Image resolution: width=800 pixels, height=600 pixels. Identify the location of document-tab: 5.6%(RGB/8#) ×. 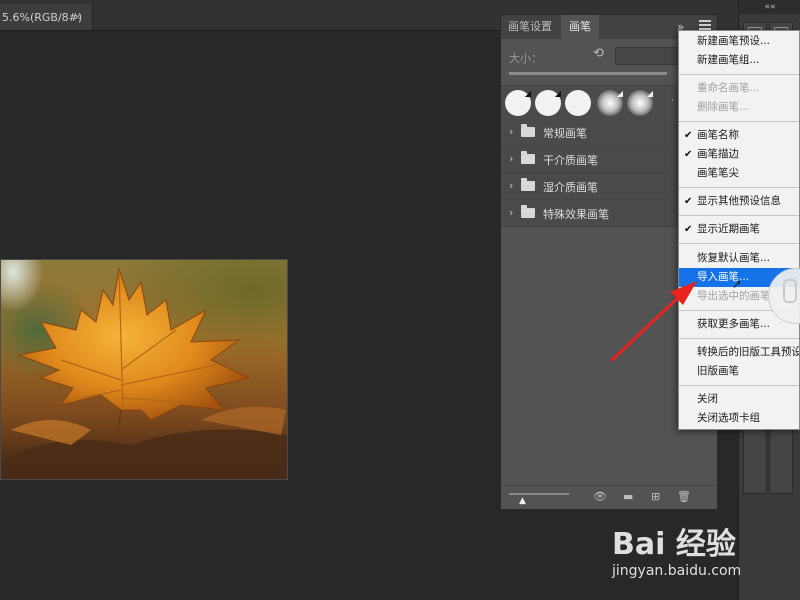
(46, 17).